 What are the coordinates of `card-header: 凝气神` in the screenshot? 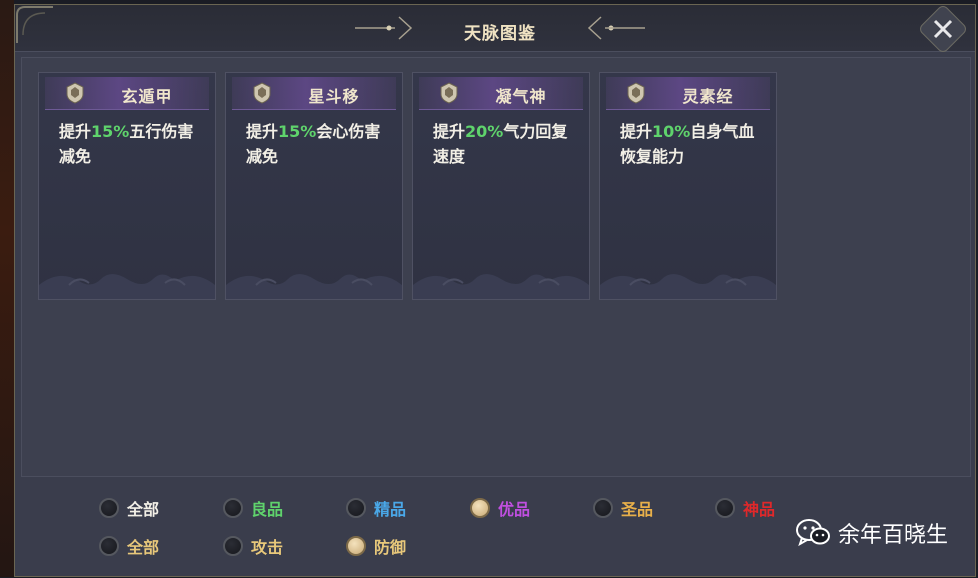 It's located at (501, 93).